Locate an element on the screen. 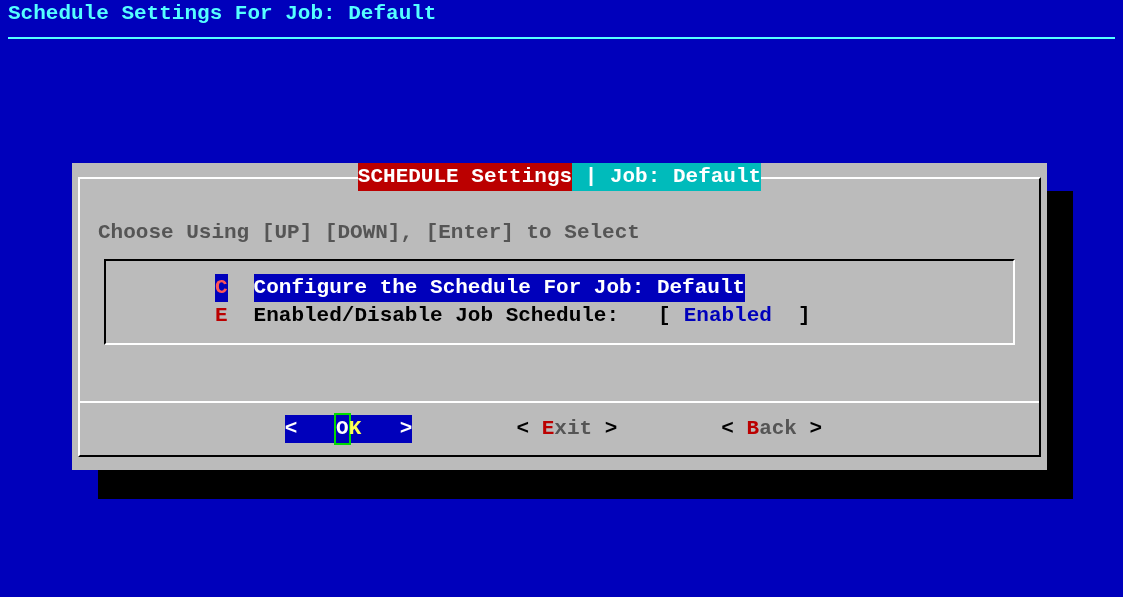 The height and width of the screenshot is (597, 1123). dialog-title: SCHEDULE Settings is located at coordinates (465, 177).